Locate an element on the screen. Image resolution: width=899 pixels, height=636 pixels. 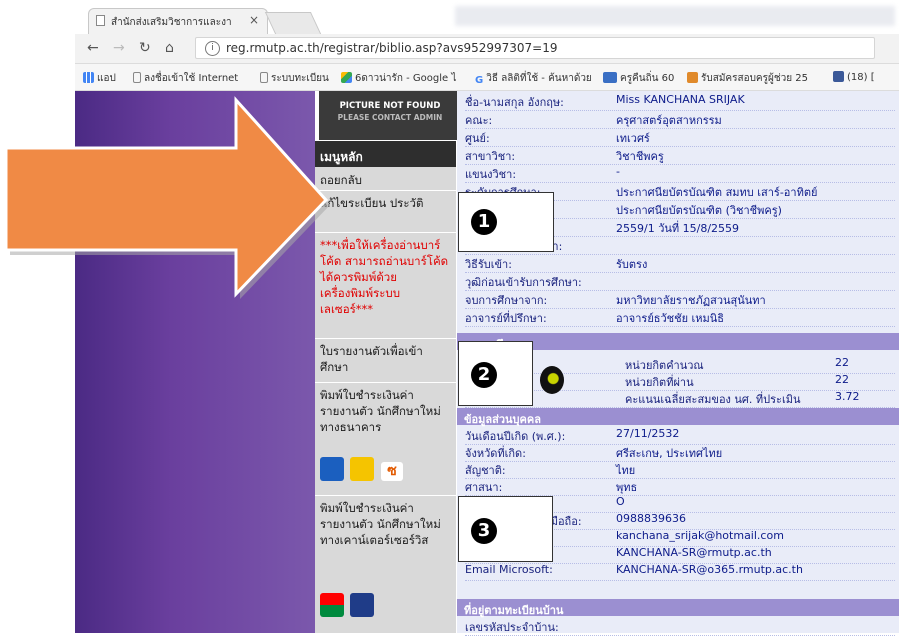
menu-item-edit-profile: แก้ไขระเบียน ประวัติ is located at coordinates (385, 212).